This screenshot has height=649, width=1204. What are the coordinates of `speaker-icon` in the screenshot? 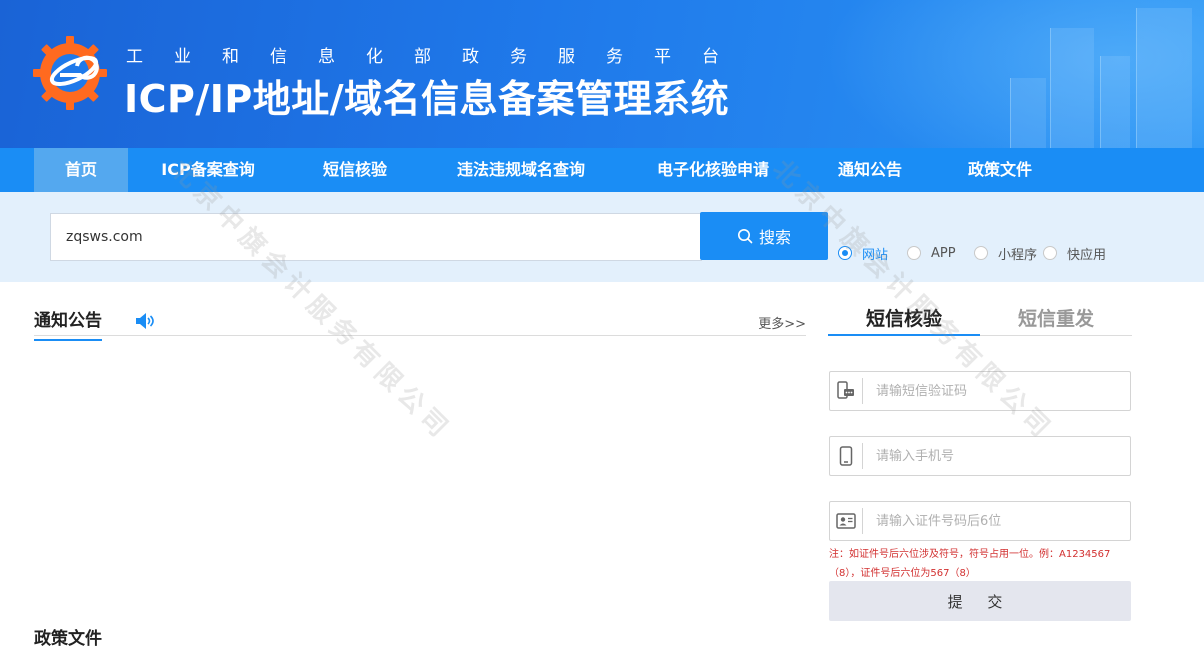 It's located at (145, 321).